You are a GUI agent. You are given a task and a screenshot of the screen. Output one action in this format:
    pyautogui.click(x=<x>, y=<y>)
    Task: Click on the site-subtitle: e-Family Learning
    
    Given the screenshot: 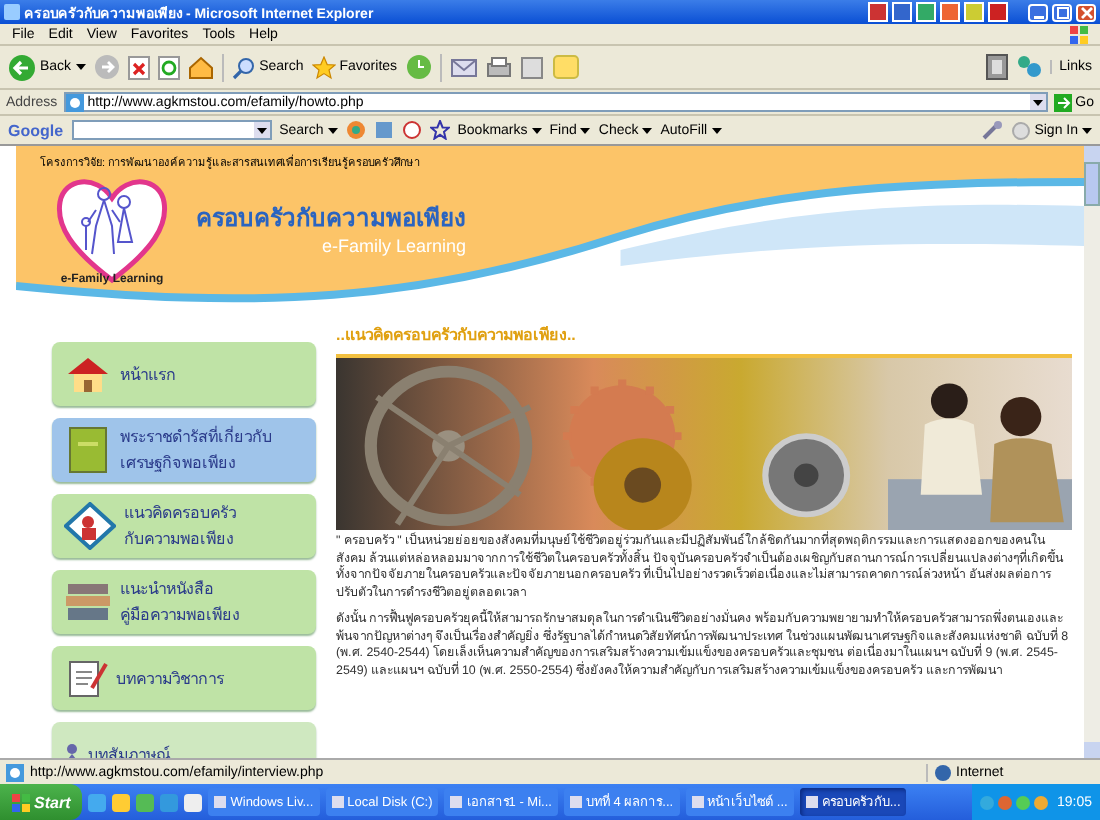 What is the action you would take?
    pyautogui.click(x=393, y=246)
    